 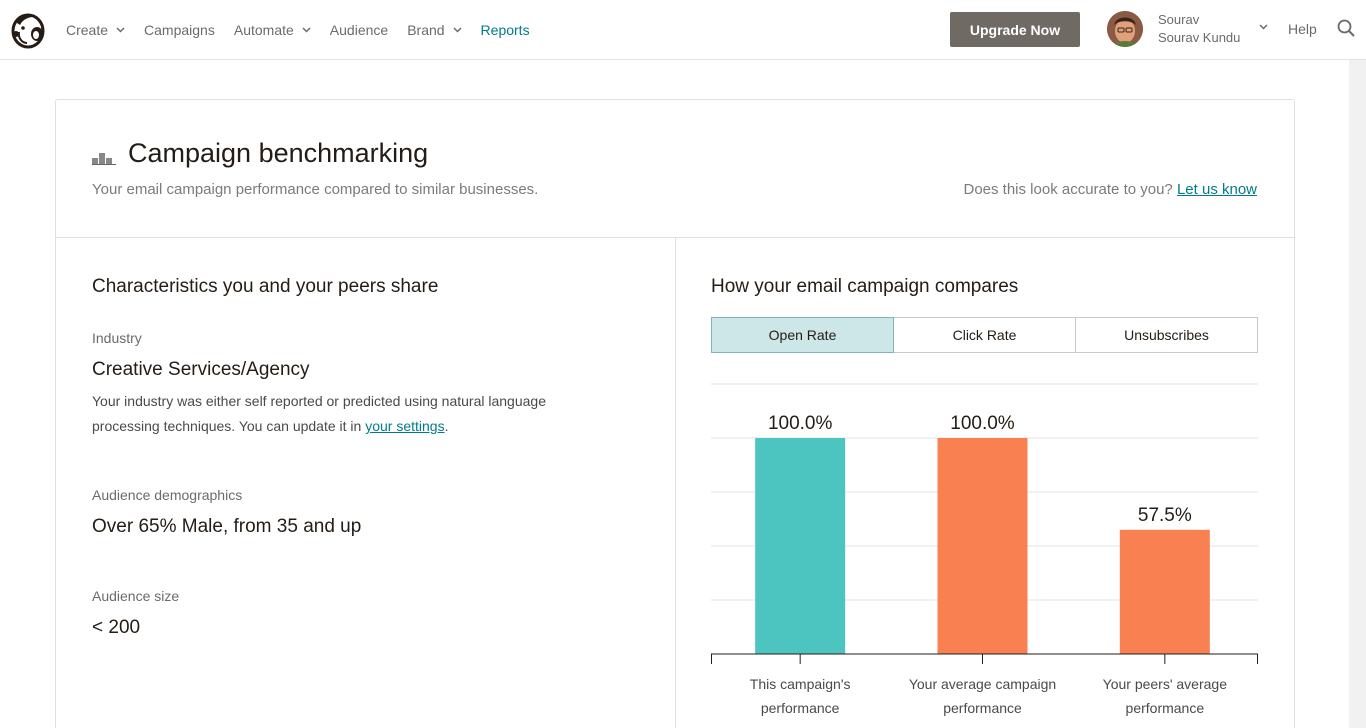 I want to click on audience-size-value: < 200, so click(x=116, y=627).